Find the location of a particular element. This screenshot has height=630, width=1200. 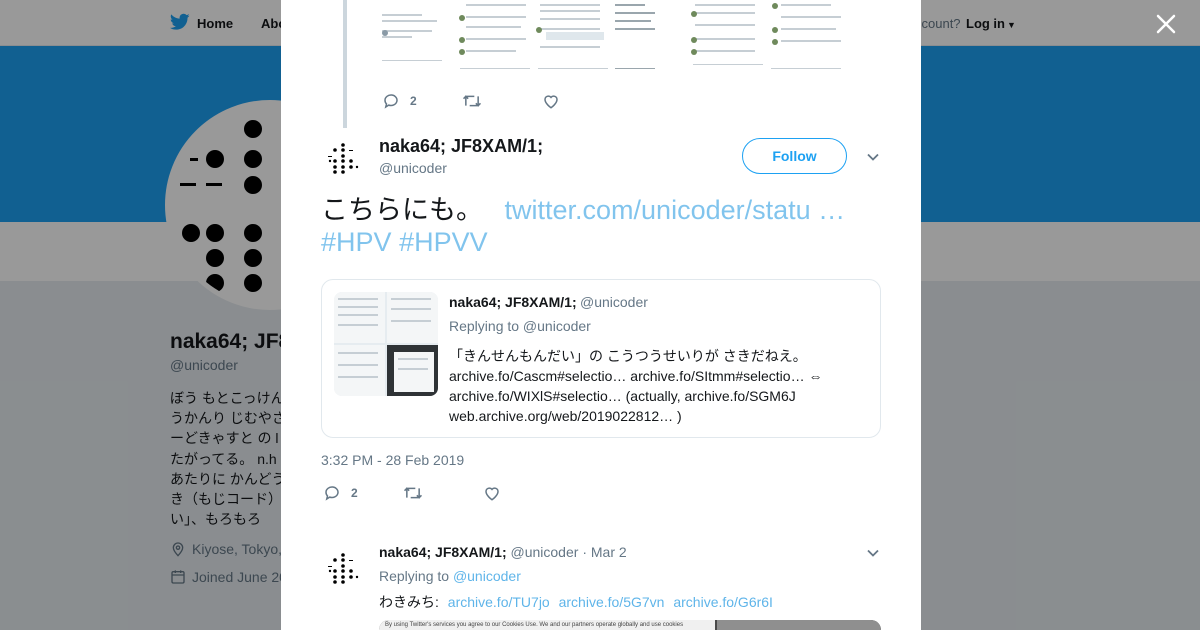

replying-handle-link: @unicoder is located at coordinates (487, 576).